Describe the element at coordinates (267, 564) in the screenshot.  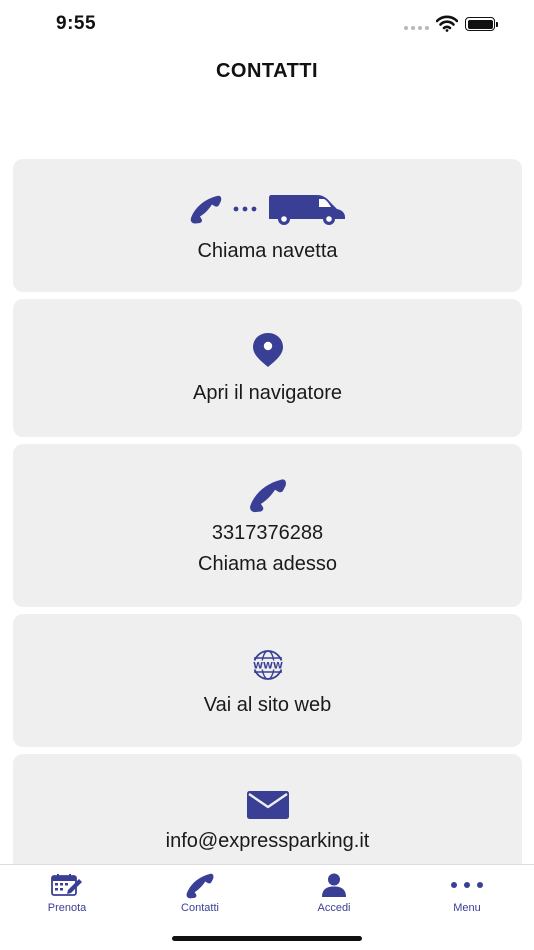
I see `call-now-label: Chiama adesso` at that location.